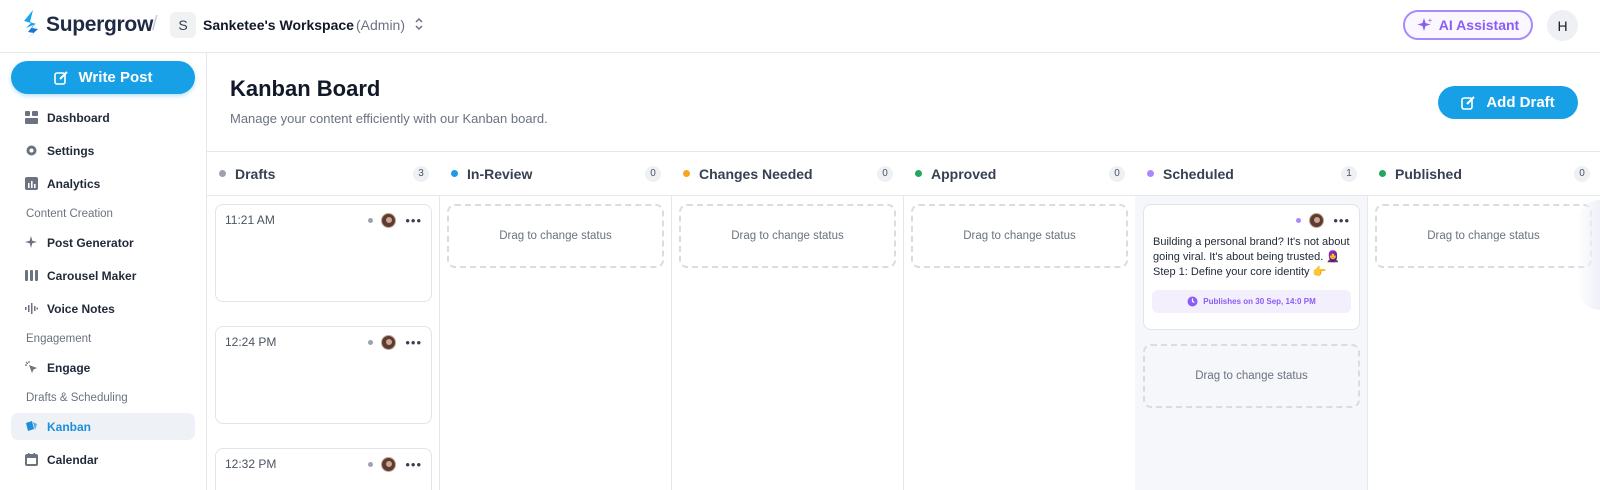 The height and width of the screenshot is (490, 1600). Describe the element at coordinates (31, 117) in the screenshot. I see `dashboard-icon` at that location.